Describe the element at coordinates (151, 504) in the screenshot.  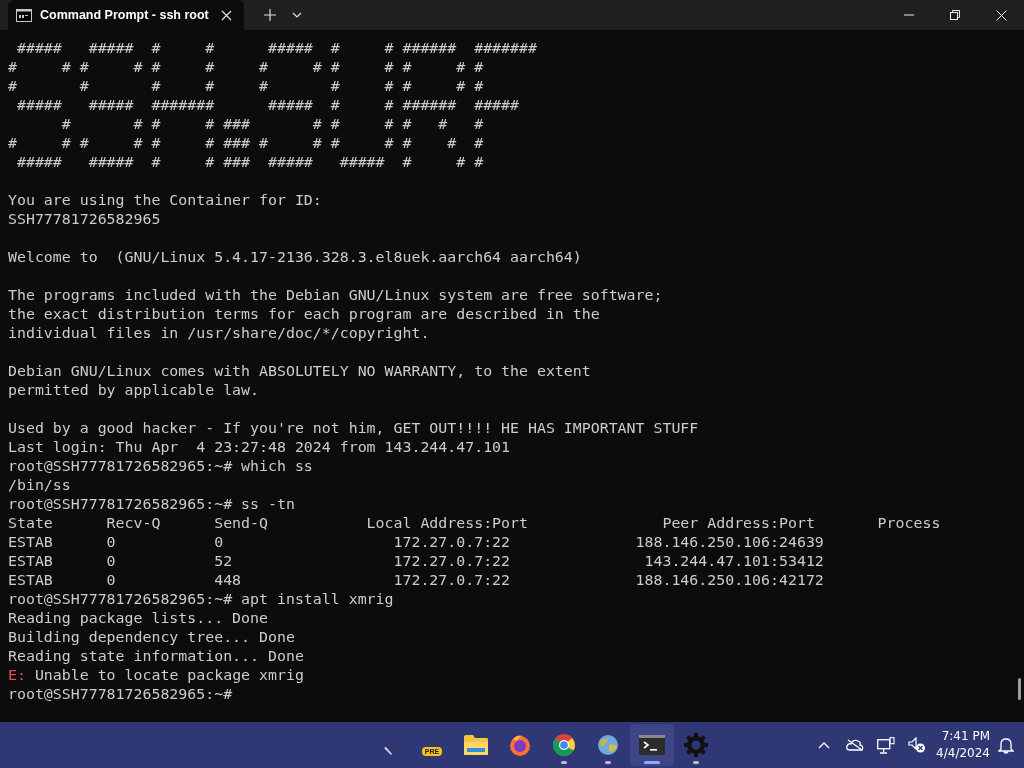
I see `terminal-line: root@SSH77781726582965:~# ss -tn` at that location.